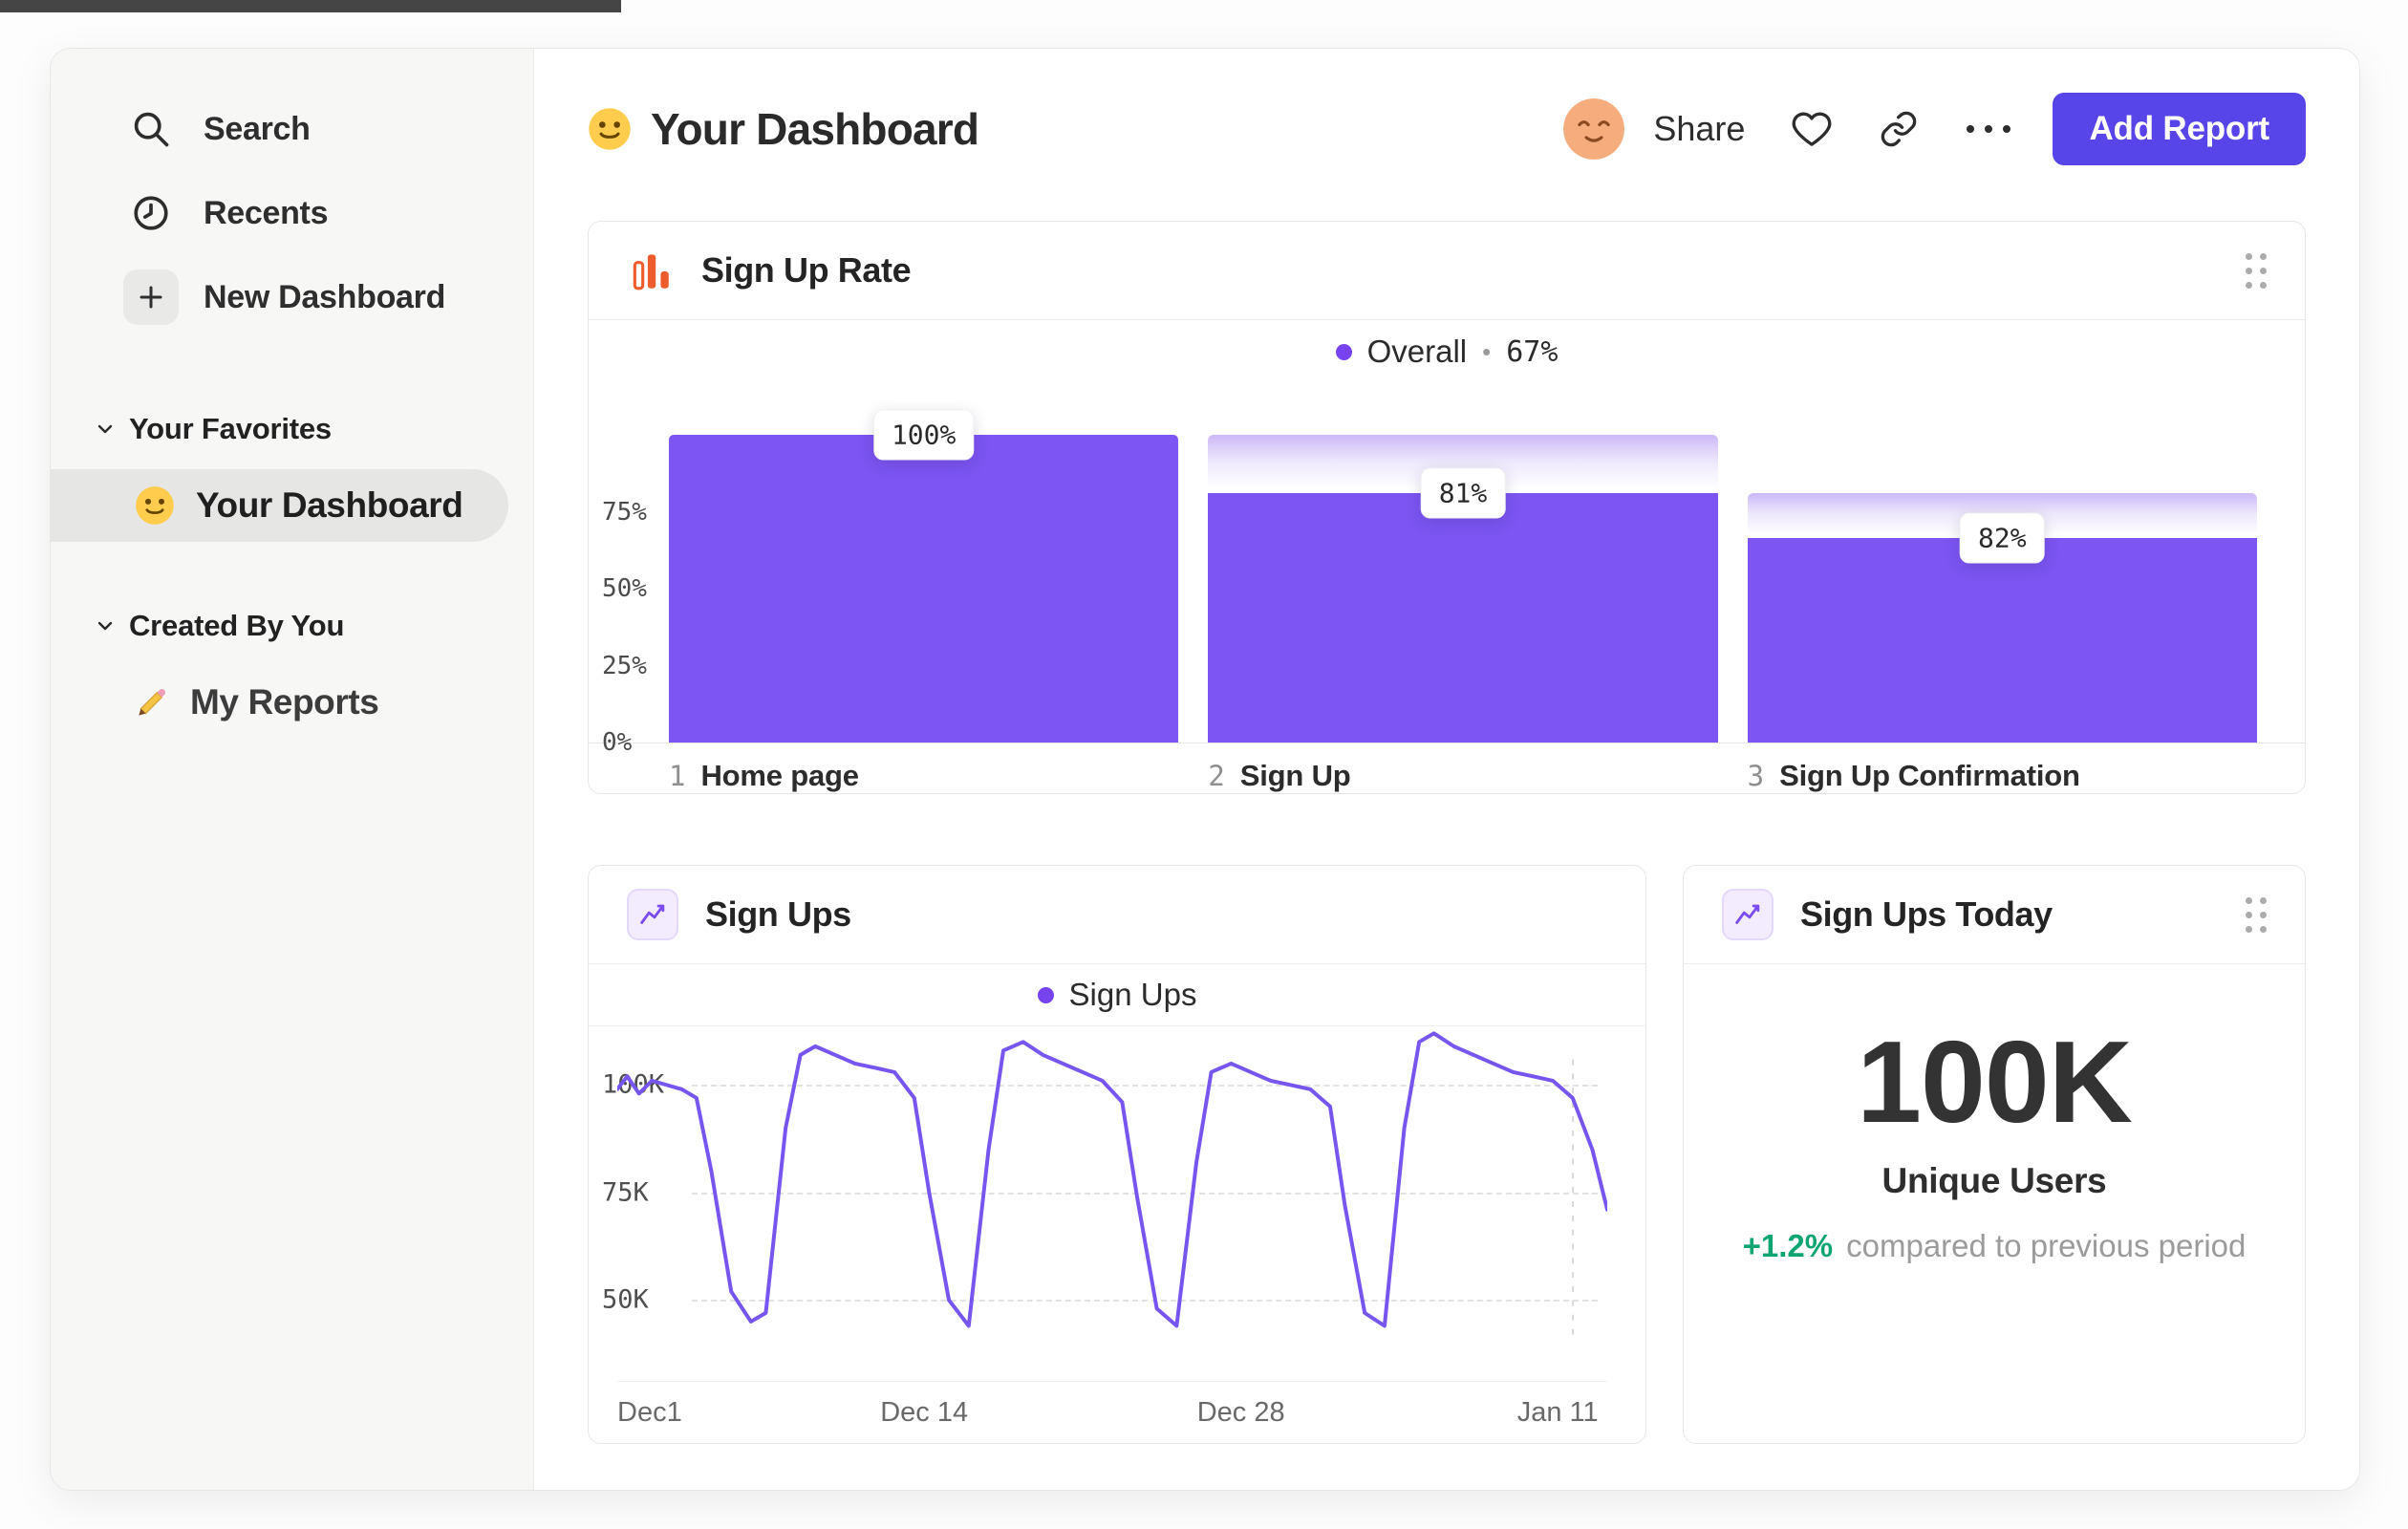 This screenshot has width=2408, height=1529. I want to click on section-created-by-you: Created By You, so click(292, 626).